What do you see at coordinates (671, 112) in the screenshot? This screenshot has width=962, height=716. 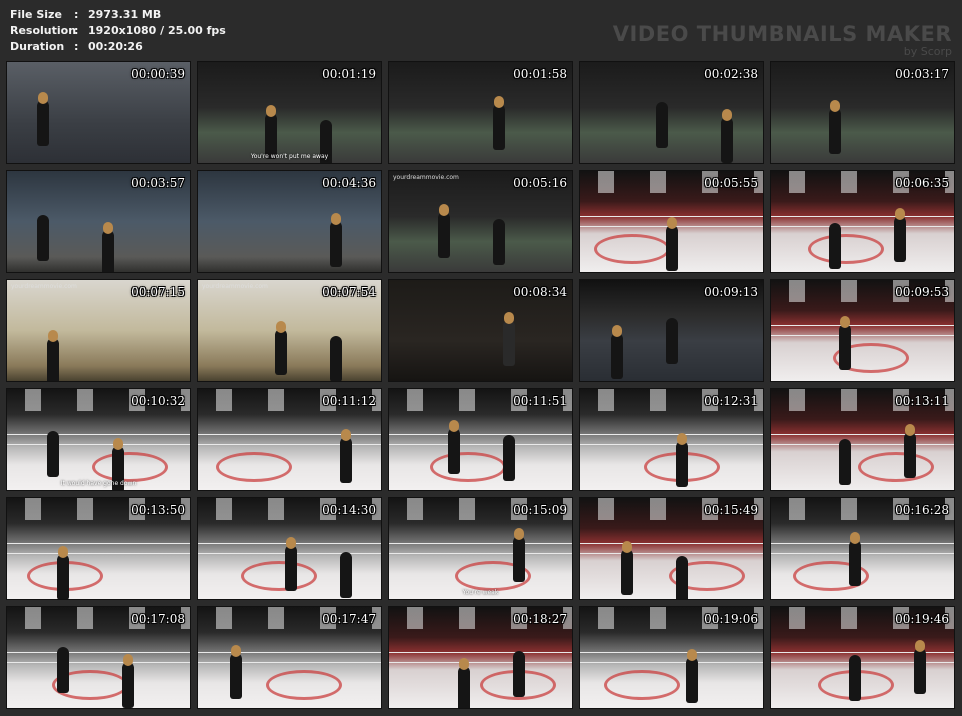 I see `video-thumbnail: 00:02:38` at bounding box center [671, 112].